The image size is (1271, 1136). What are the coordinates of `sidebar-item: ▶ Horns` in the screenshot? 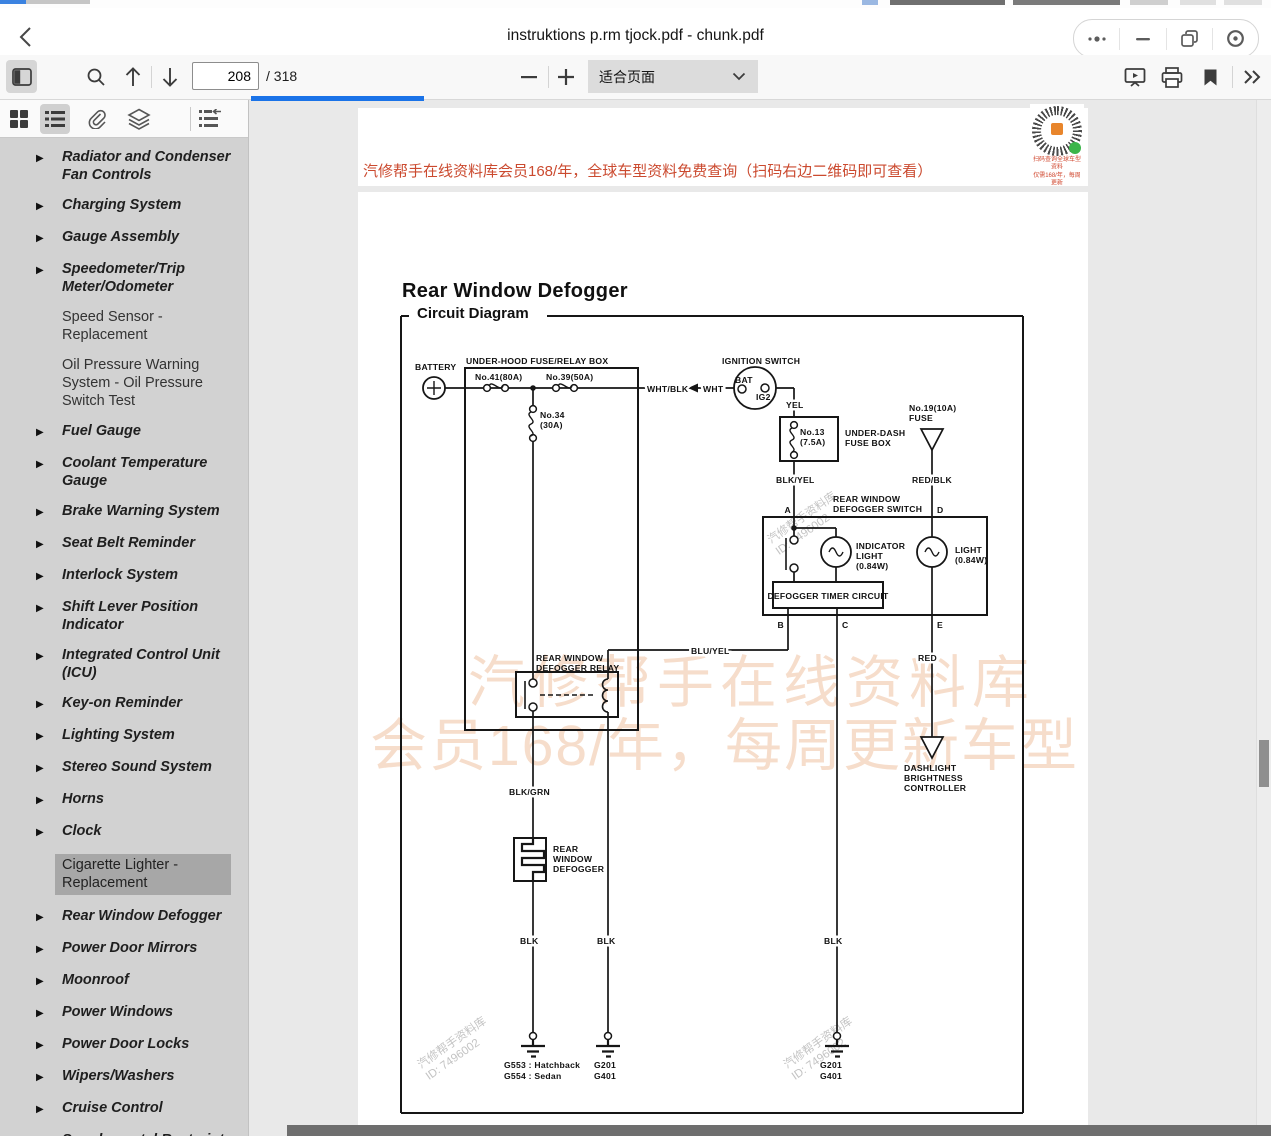 It's located at (124, 800).